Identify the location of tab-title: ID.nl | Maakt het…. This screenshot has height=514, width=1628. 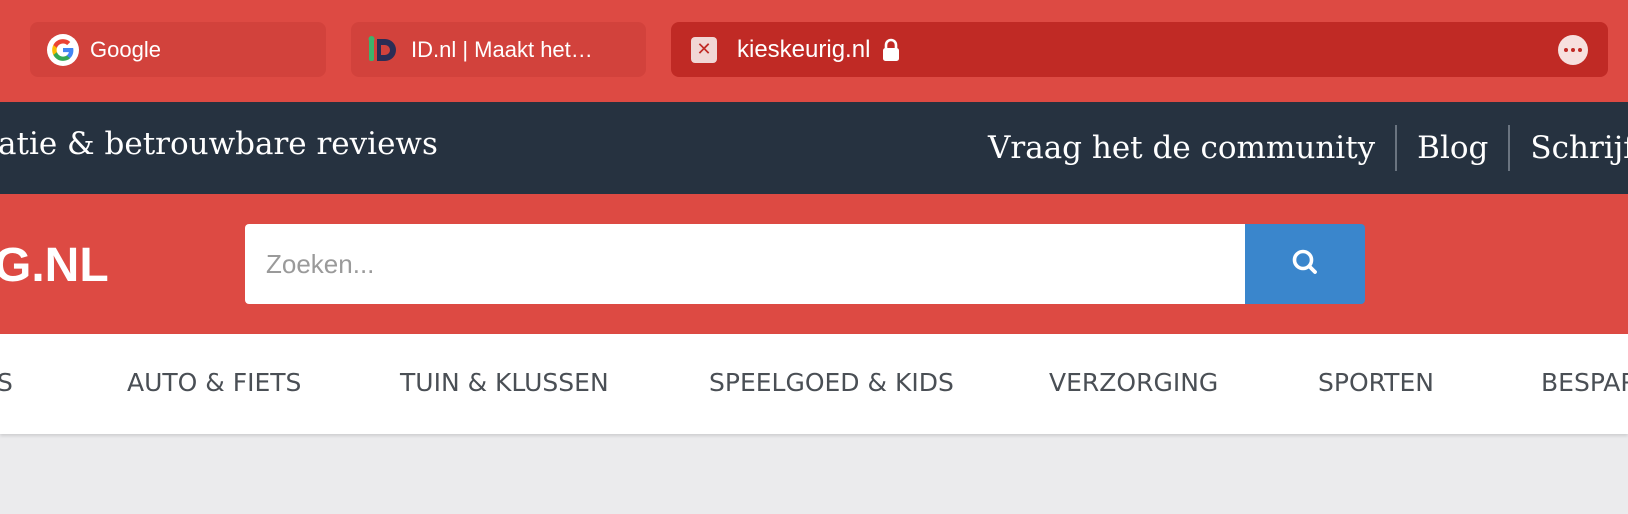
(502, 49).